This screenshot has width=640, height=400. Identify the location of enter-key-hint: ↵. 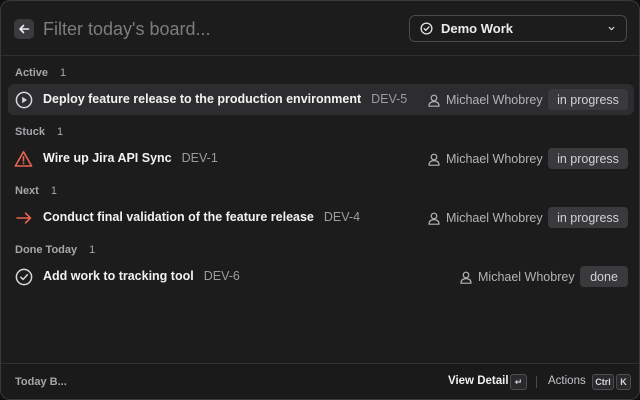
(518, 382).